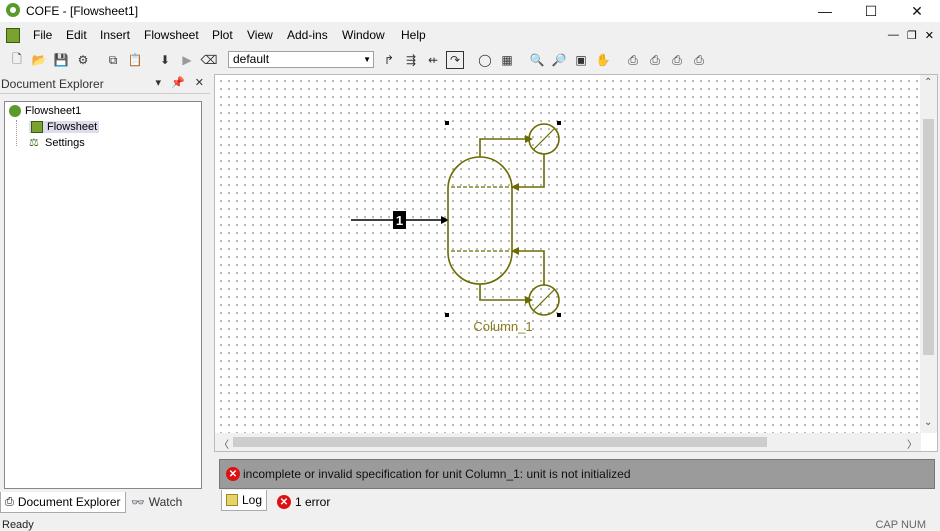 The width and height of the screenshot is (940, 531). I want to click on mdi-controls: — ❐ ✕, so click(911, 35).